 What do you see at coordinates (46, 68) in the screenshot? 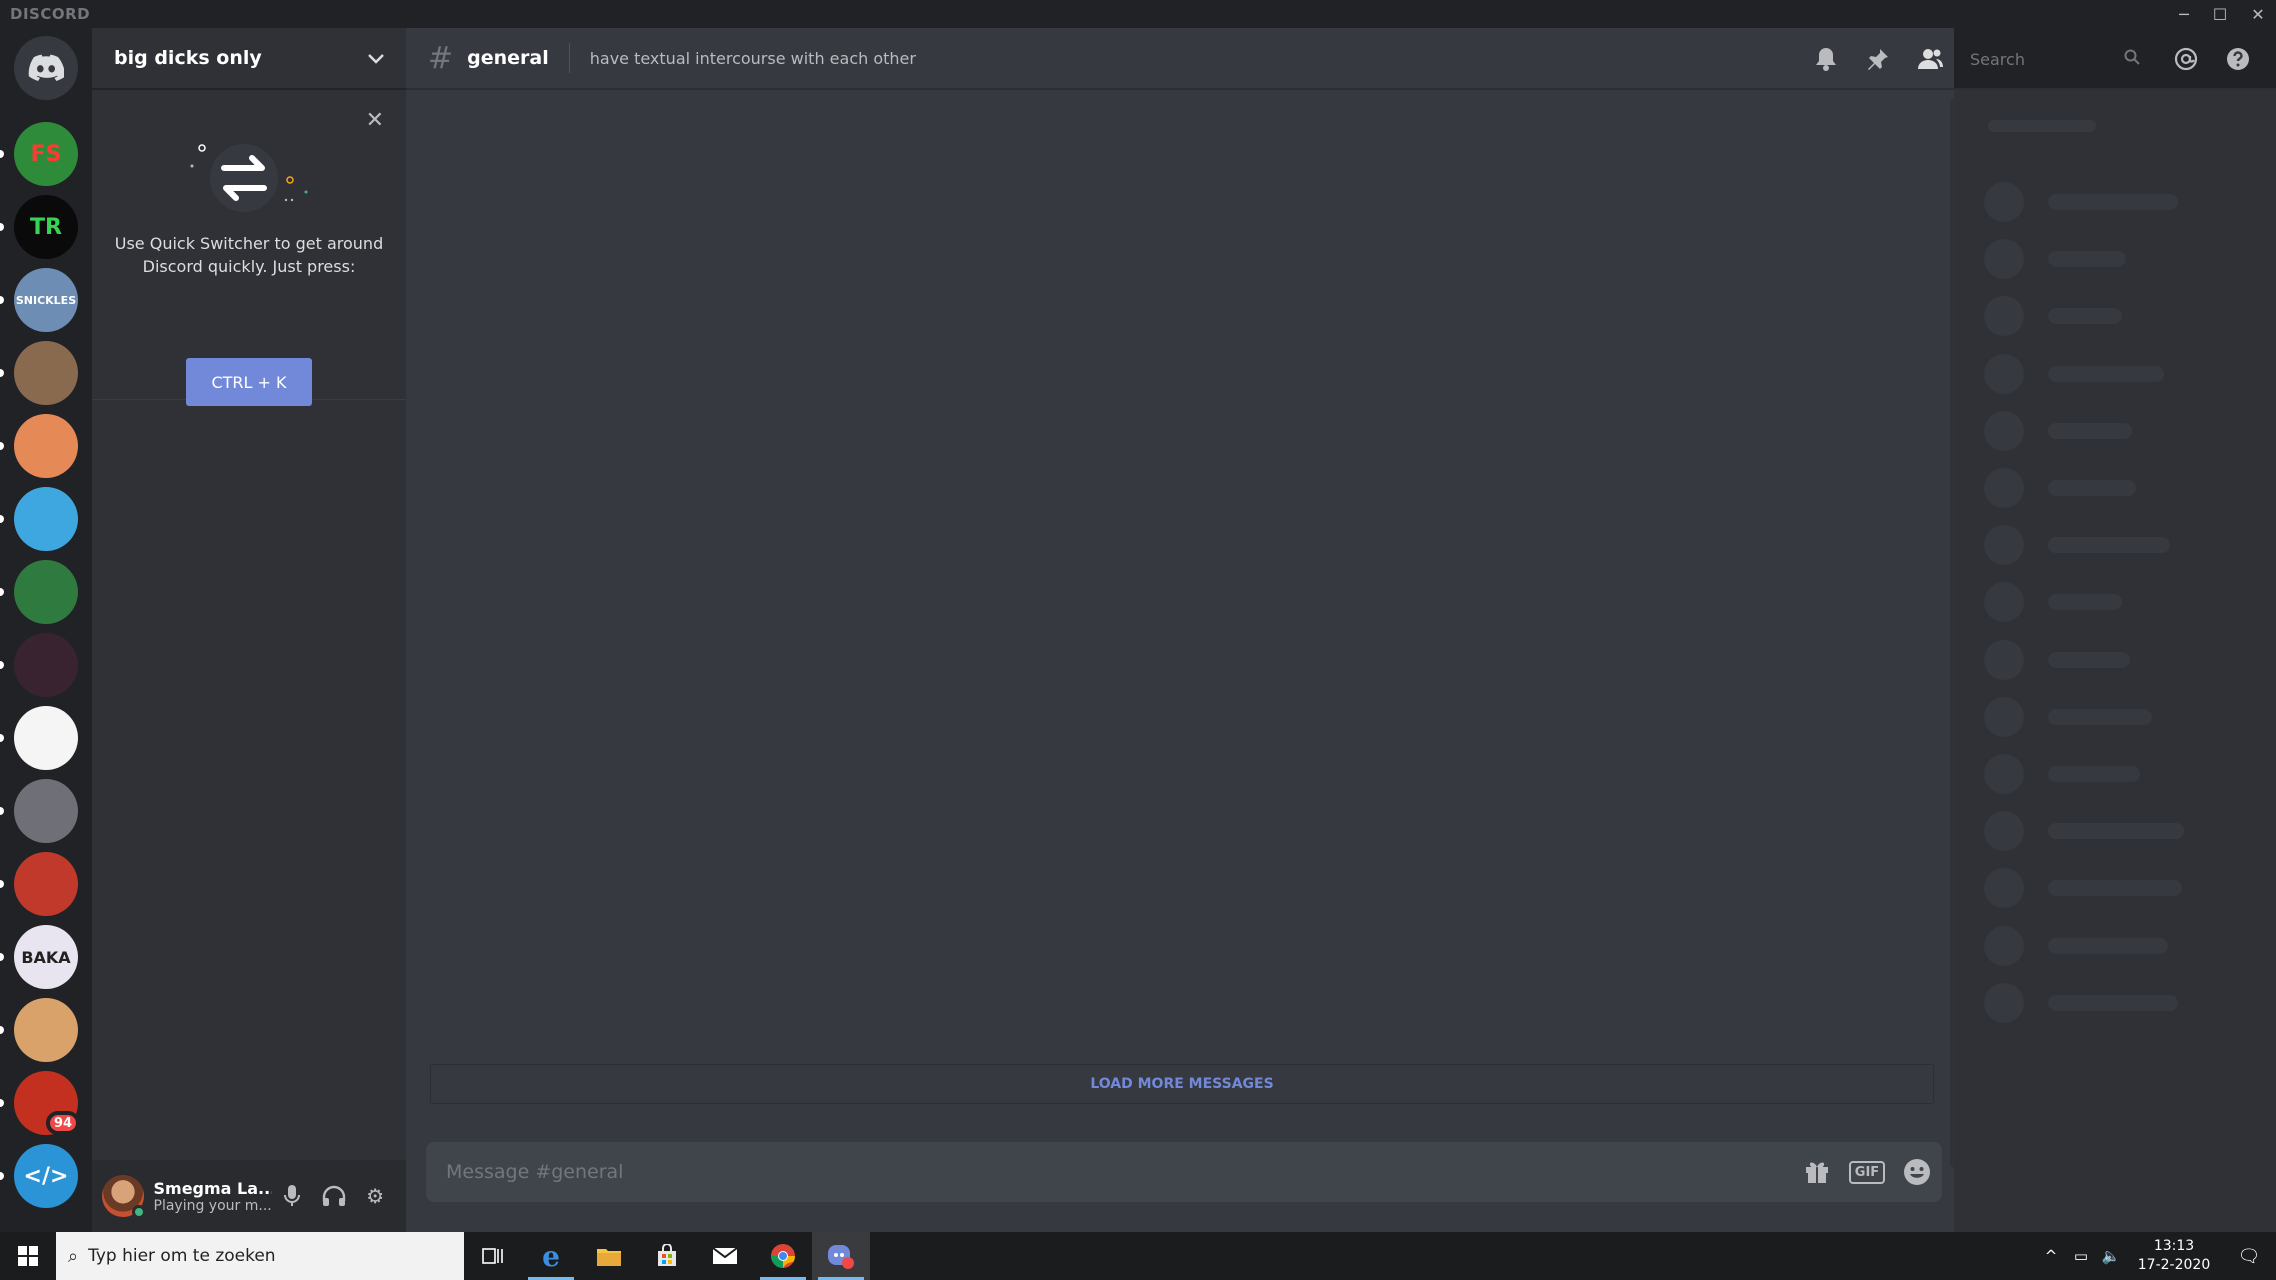
I see `home-button` at bounding box center [46, 68].